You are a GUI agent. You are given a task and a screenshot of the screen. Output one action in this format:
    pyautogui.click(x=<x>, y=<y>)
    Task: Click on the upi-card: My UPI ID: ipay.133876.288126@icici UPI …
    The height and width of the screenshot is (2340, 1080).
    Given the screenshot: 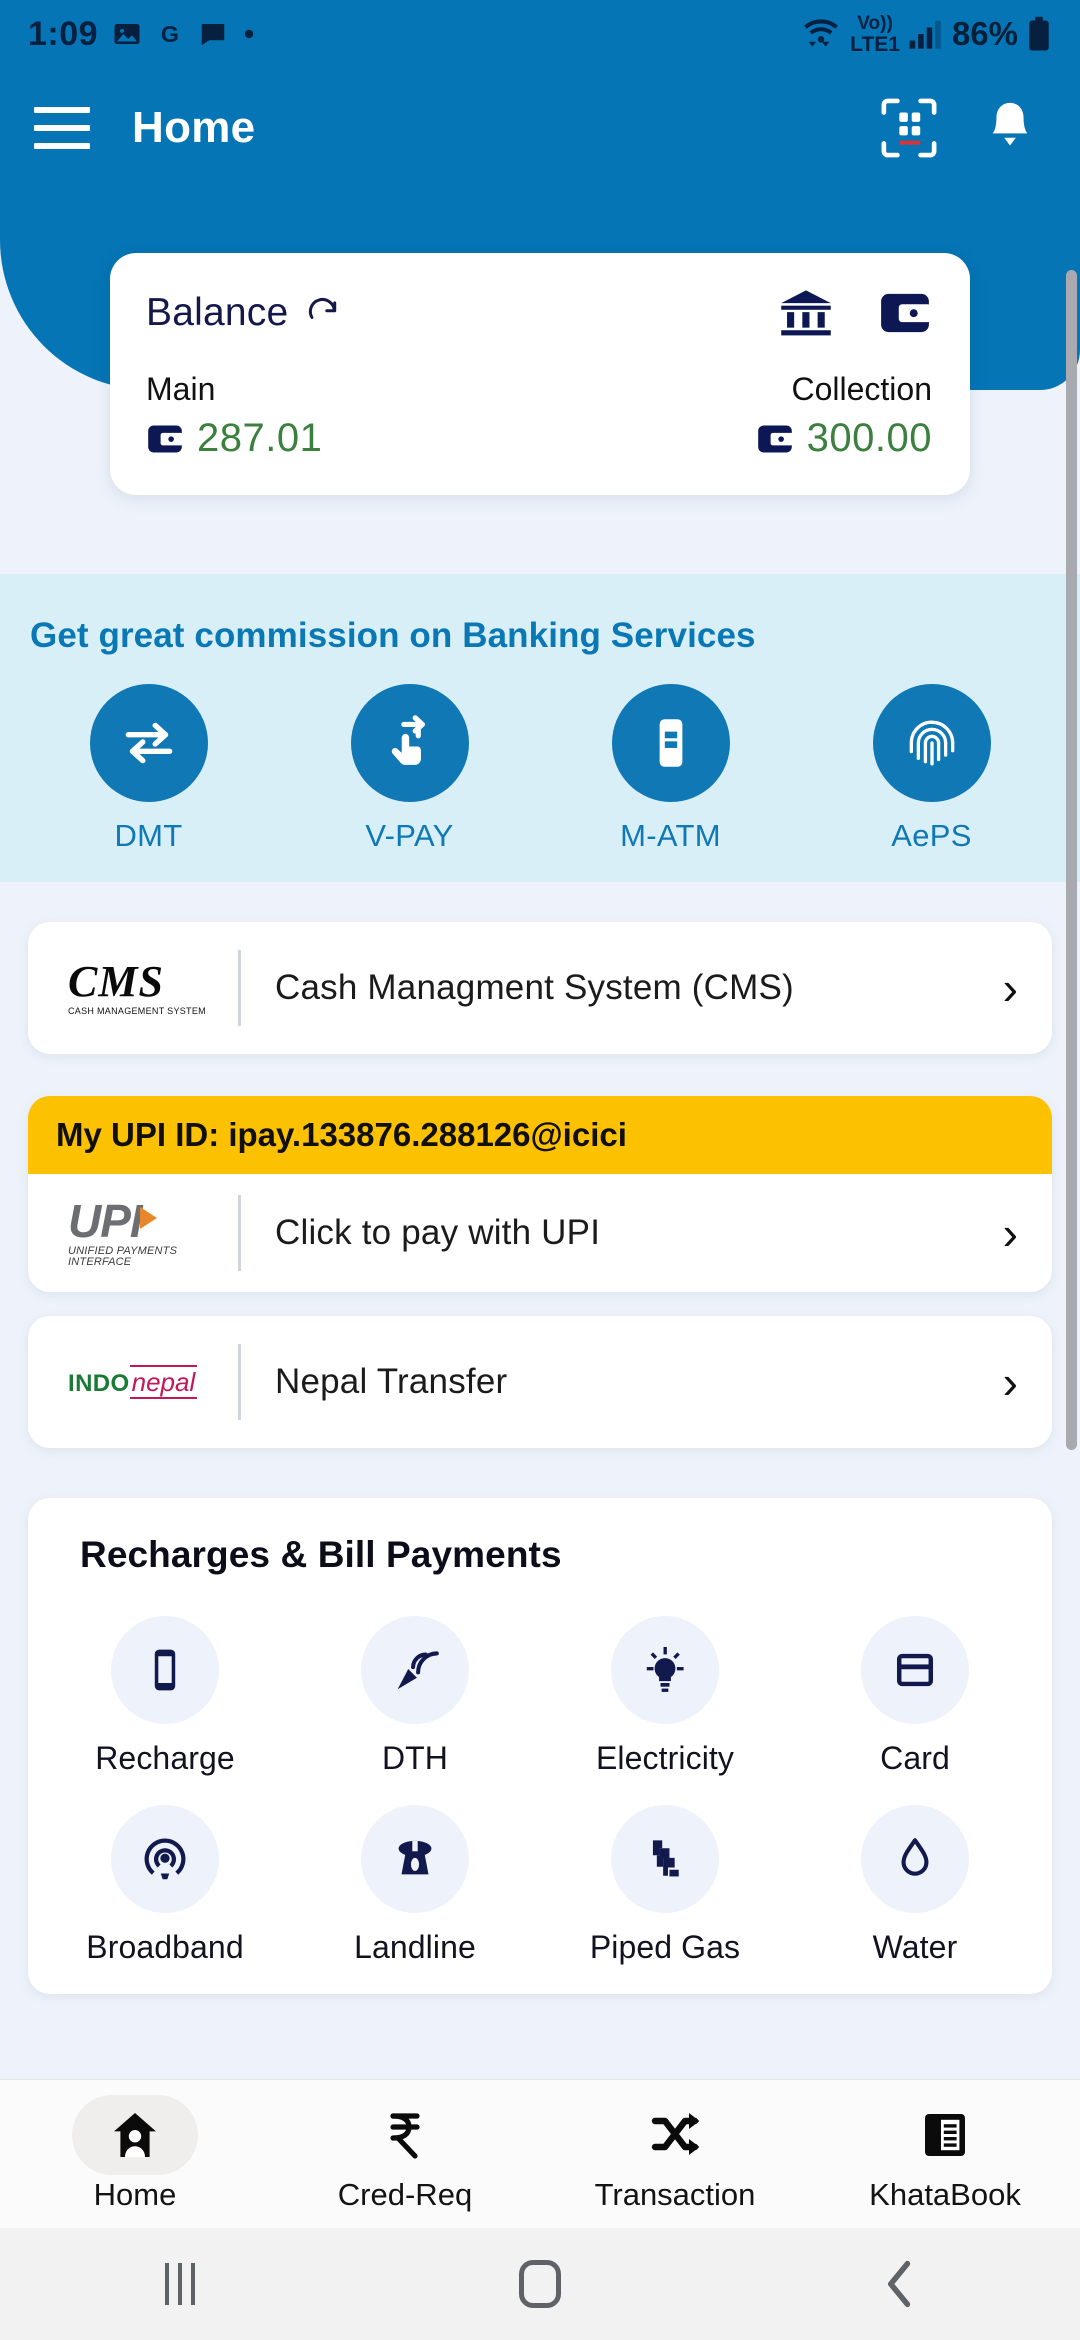 What is the action you would take?
    pyautogui.click(x=540, y=1194)
    